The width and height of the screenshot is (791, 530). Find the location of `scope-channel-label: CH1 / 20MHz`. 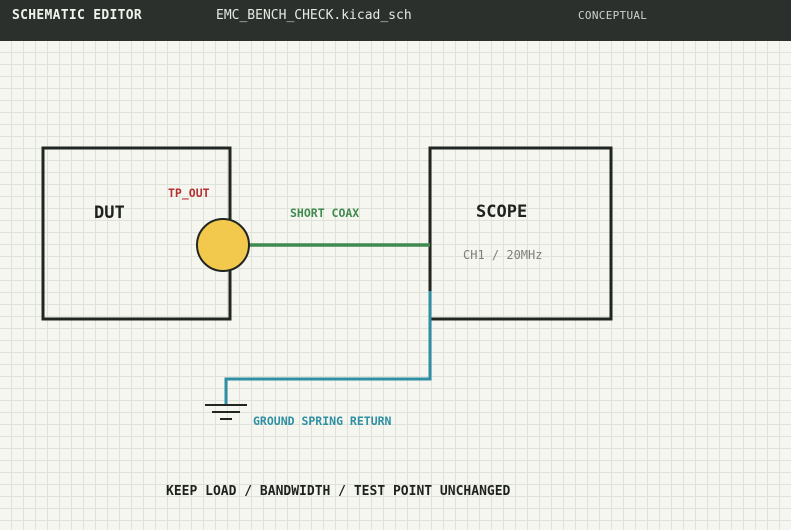

scope-channel-label: CH1 / 20MHz is located at coordinates (502, 255).